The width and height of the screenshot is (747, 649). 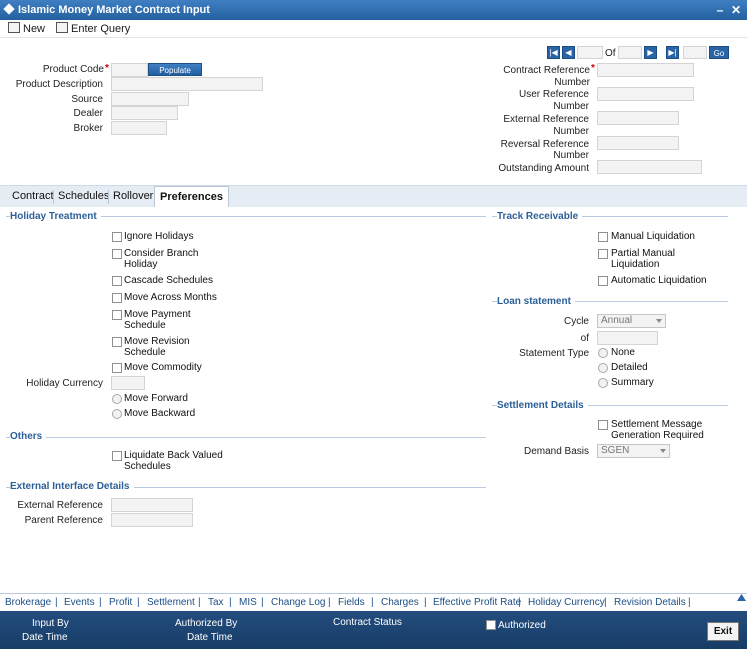 I want to click on next-record-button: ▶, so click(x=650, y=52).